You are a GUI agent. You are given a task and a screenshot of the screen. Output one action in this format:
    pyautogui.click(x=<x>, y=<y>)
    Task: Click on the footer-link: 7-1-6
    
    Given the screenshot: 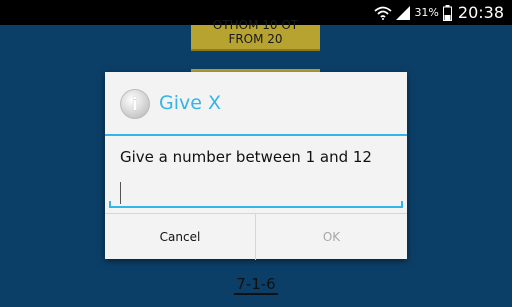 What is the action you would take?
    pyautogui.click(x=256, y=285)
    